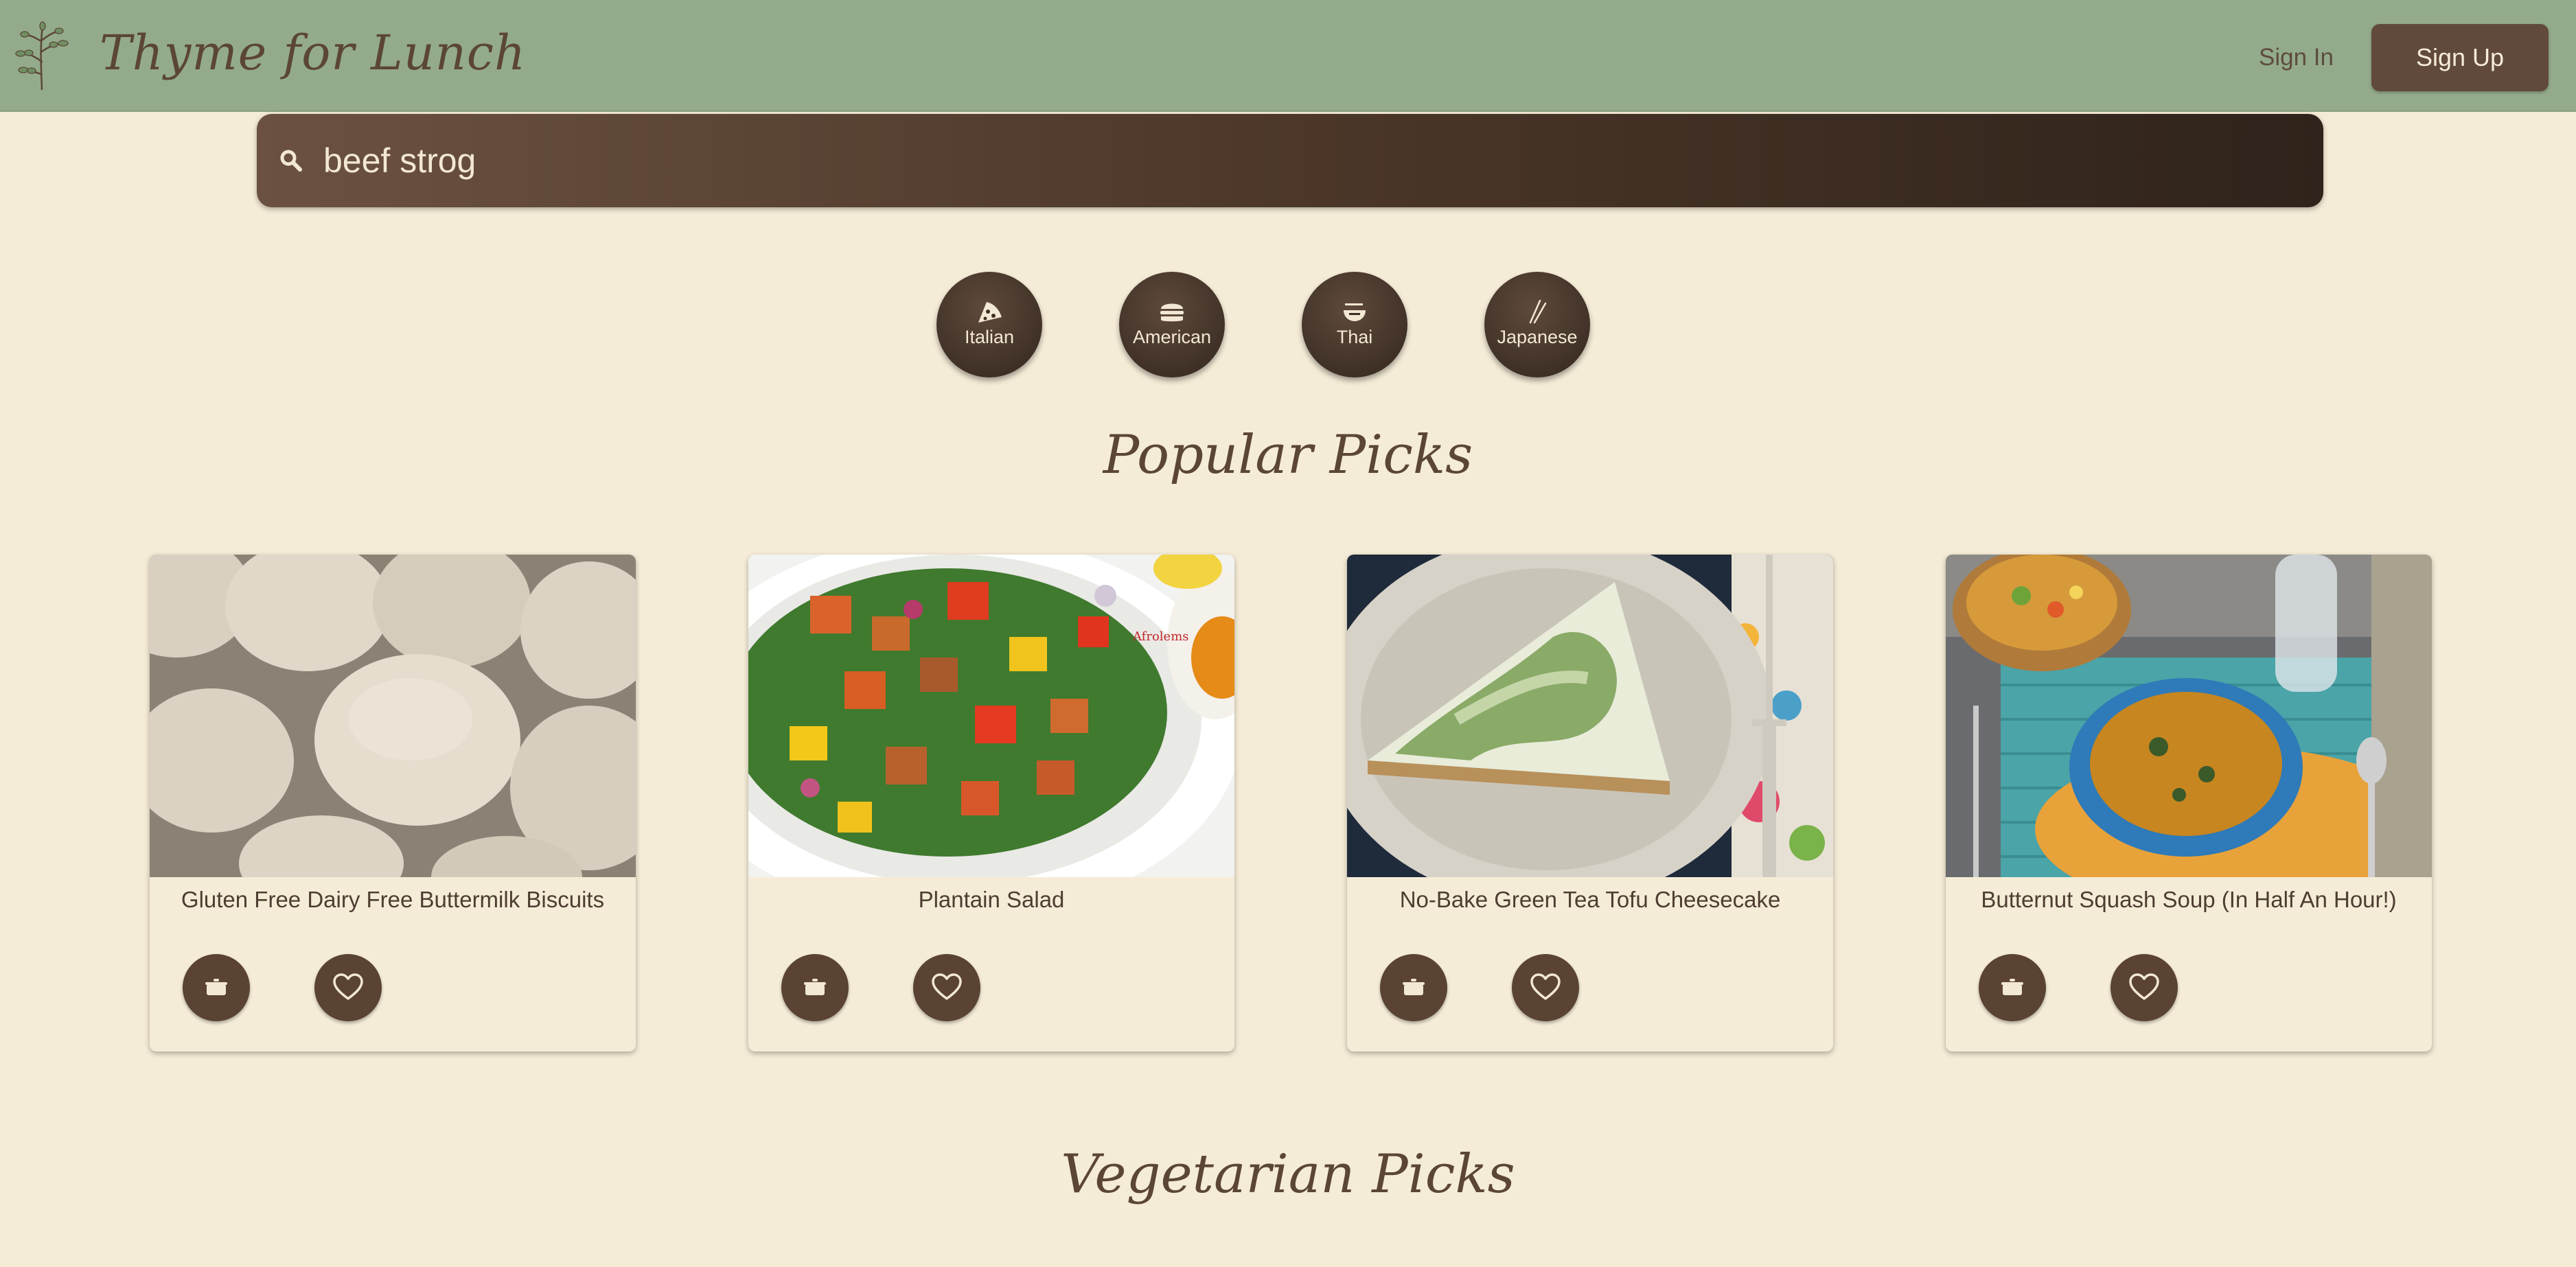 The height and width of the screenshot is (1267, 2576). I want to click on recipe-title: No-Bake Green Tea Tofu Cheesecake, so click(1590, 900).